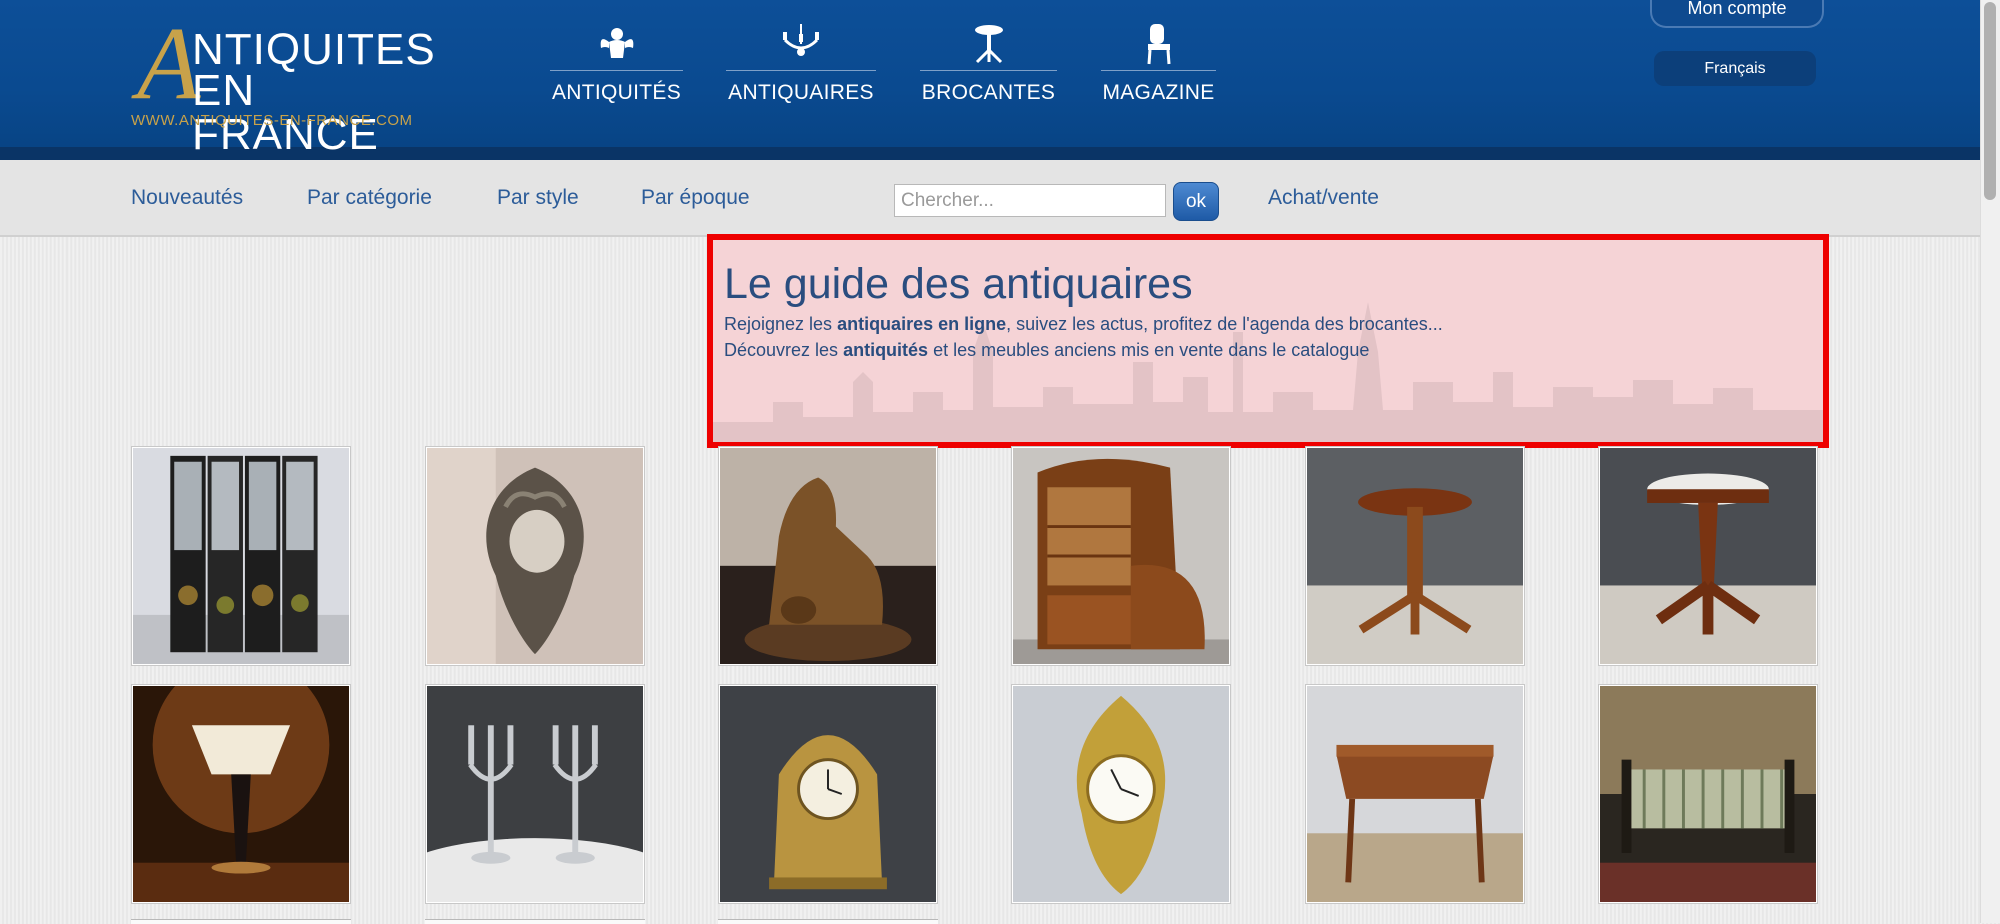 Image resolution: width=2000 pixels, height=924 pixels. I want to click on guide-link-antiquaires-en-ligne: antiquaires en ligne, so click(921, 324).